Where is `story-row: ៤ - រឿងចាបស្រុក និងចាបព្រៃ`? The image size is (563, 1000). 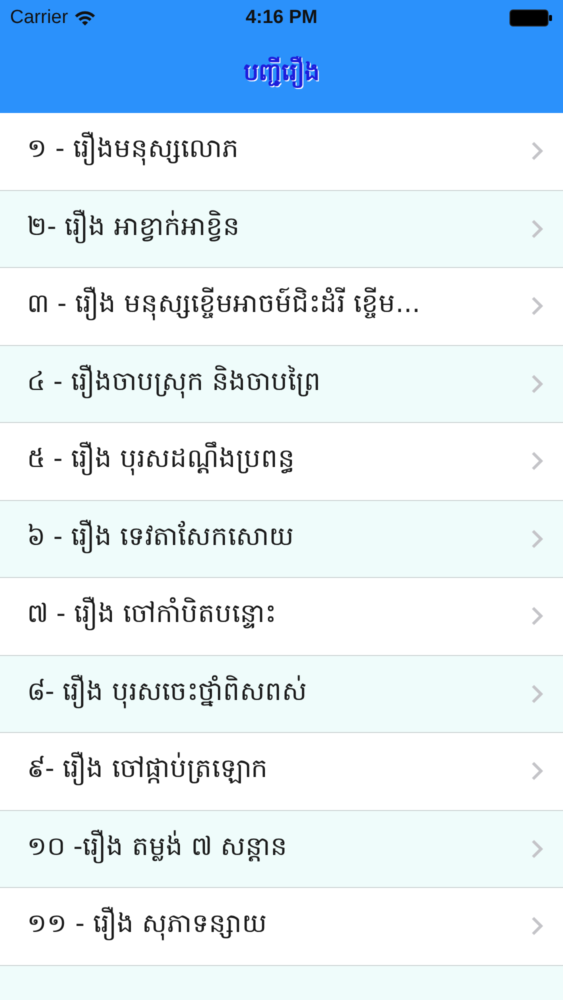 story-row: ៤ - រឿងចាបស្រុក និងចាបព្រៃ is located at coordinates (281, 384).